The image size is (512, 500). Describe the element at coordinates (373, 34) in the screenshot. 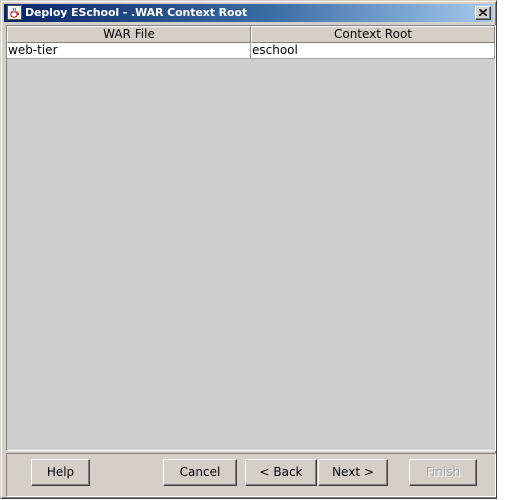

I see `column-header-context-root: Context Root` at that location.